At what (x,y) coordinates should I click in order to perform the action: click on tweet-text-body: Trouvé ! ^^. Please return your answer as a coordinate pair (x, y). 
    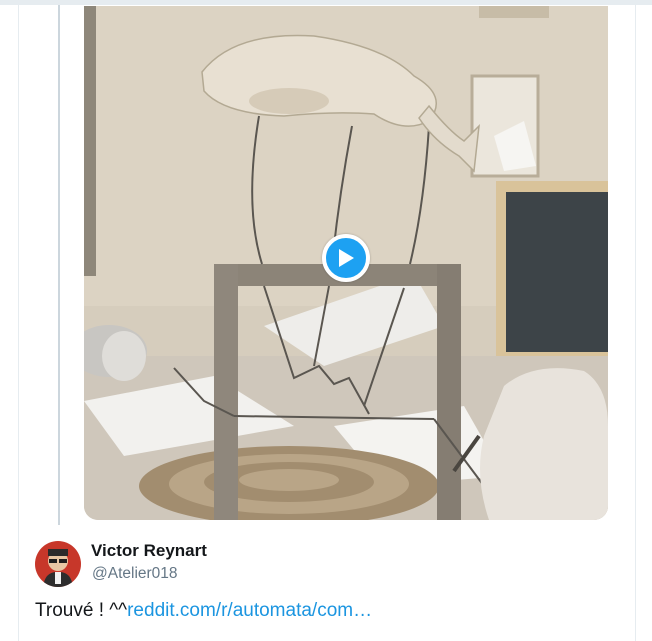
    Looking at the image, I should click on (81, 610).